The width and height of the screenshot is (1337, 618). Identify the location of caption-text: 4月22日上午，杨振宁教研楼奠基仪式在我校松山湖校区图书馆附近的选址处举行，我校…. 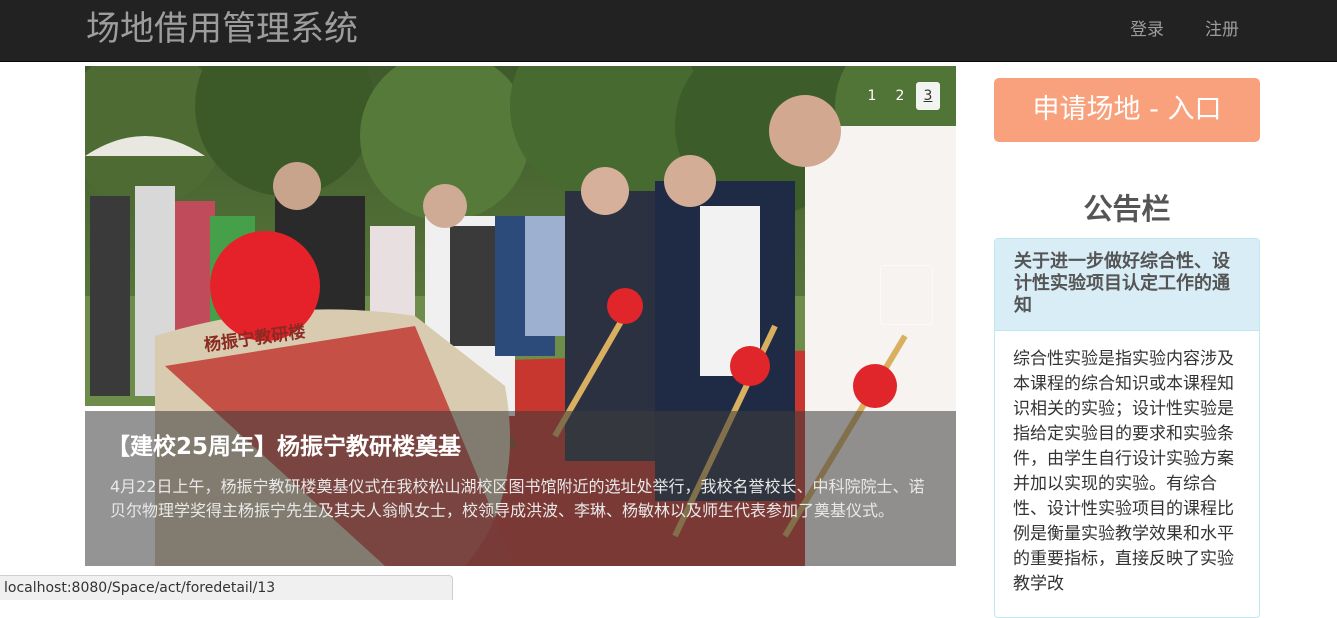
(517, 498).